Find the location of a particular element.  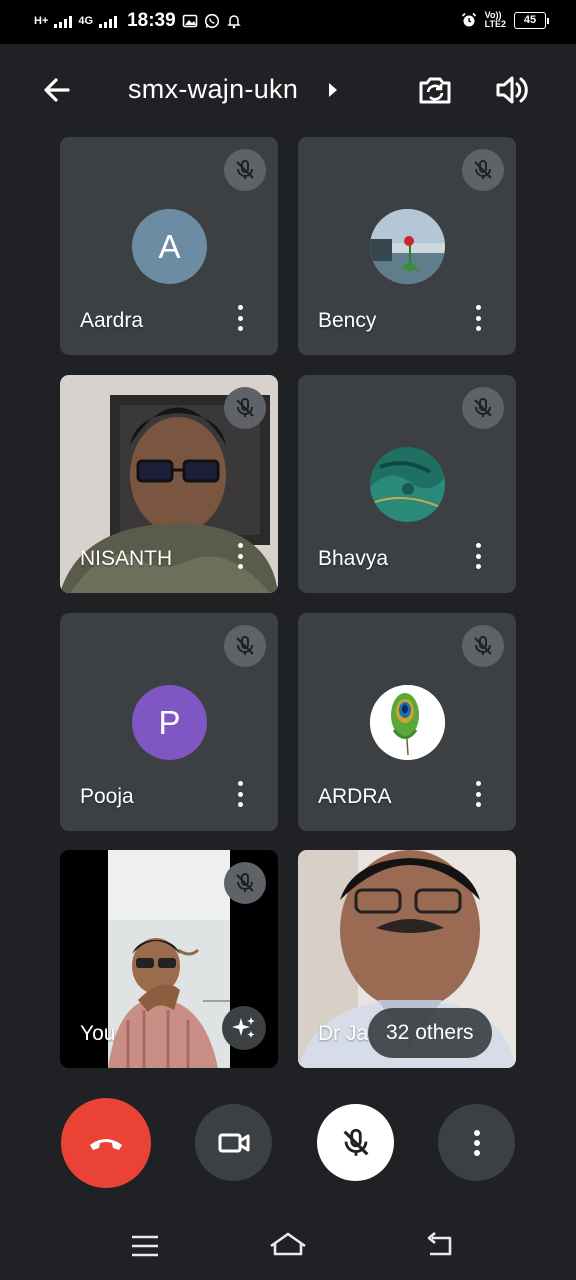

recent-apps-icon is located at coordinates (145, 1246).